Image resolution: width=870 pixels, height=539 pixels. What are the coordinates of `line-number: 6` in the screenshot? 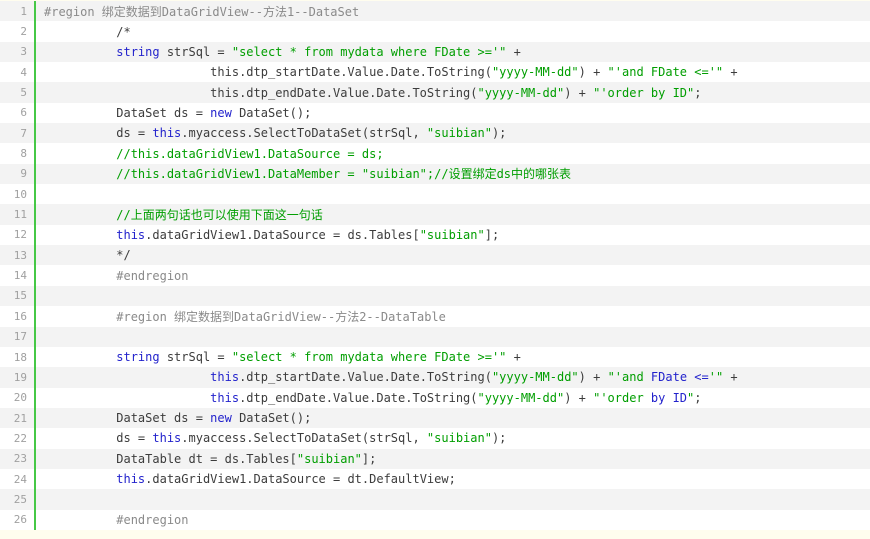 It's located at (23, 113).